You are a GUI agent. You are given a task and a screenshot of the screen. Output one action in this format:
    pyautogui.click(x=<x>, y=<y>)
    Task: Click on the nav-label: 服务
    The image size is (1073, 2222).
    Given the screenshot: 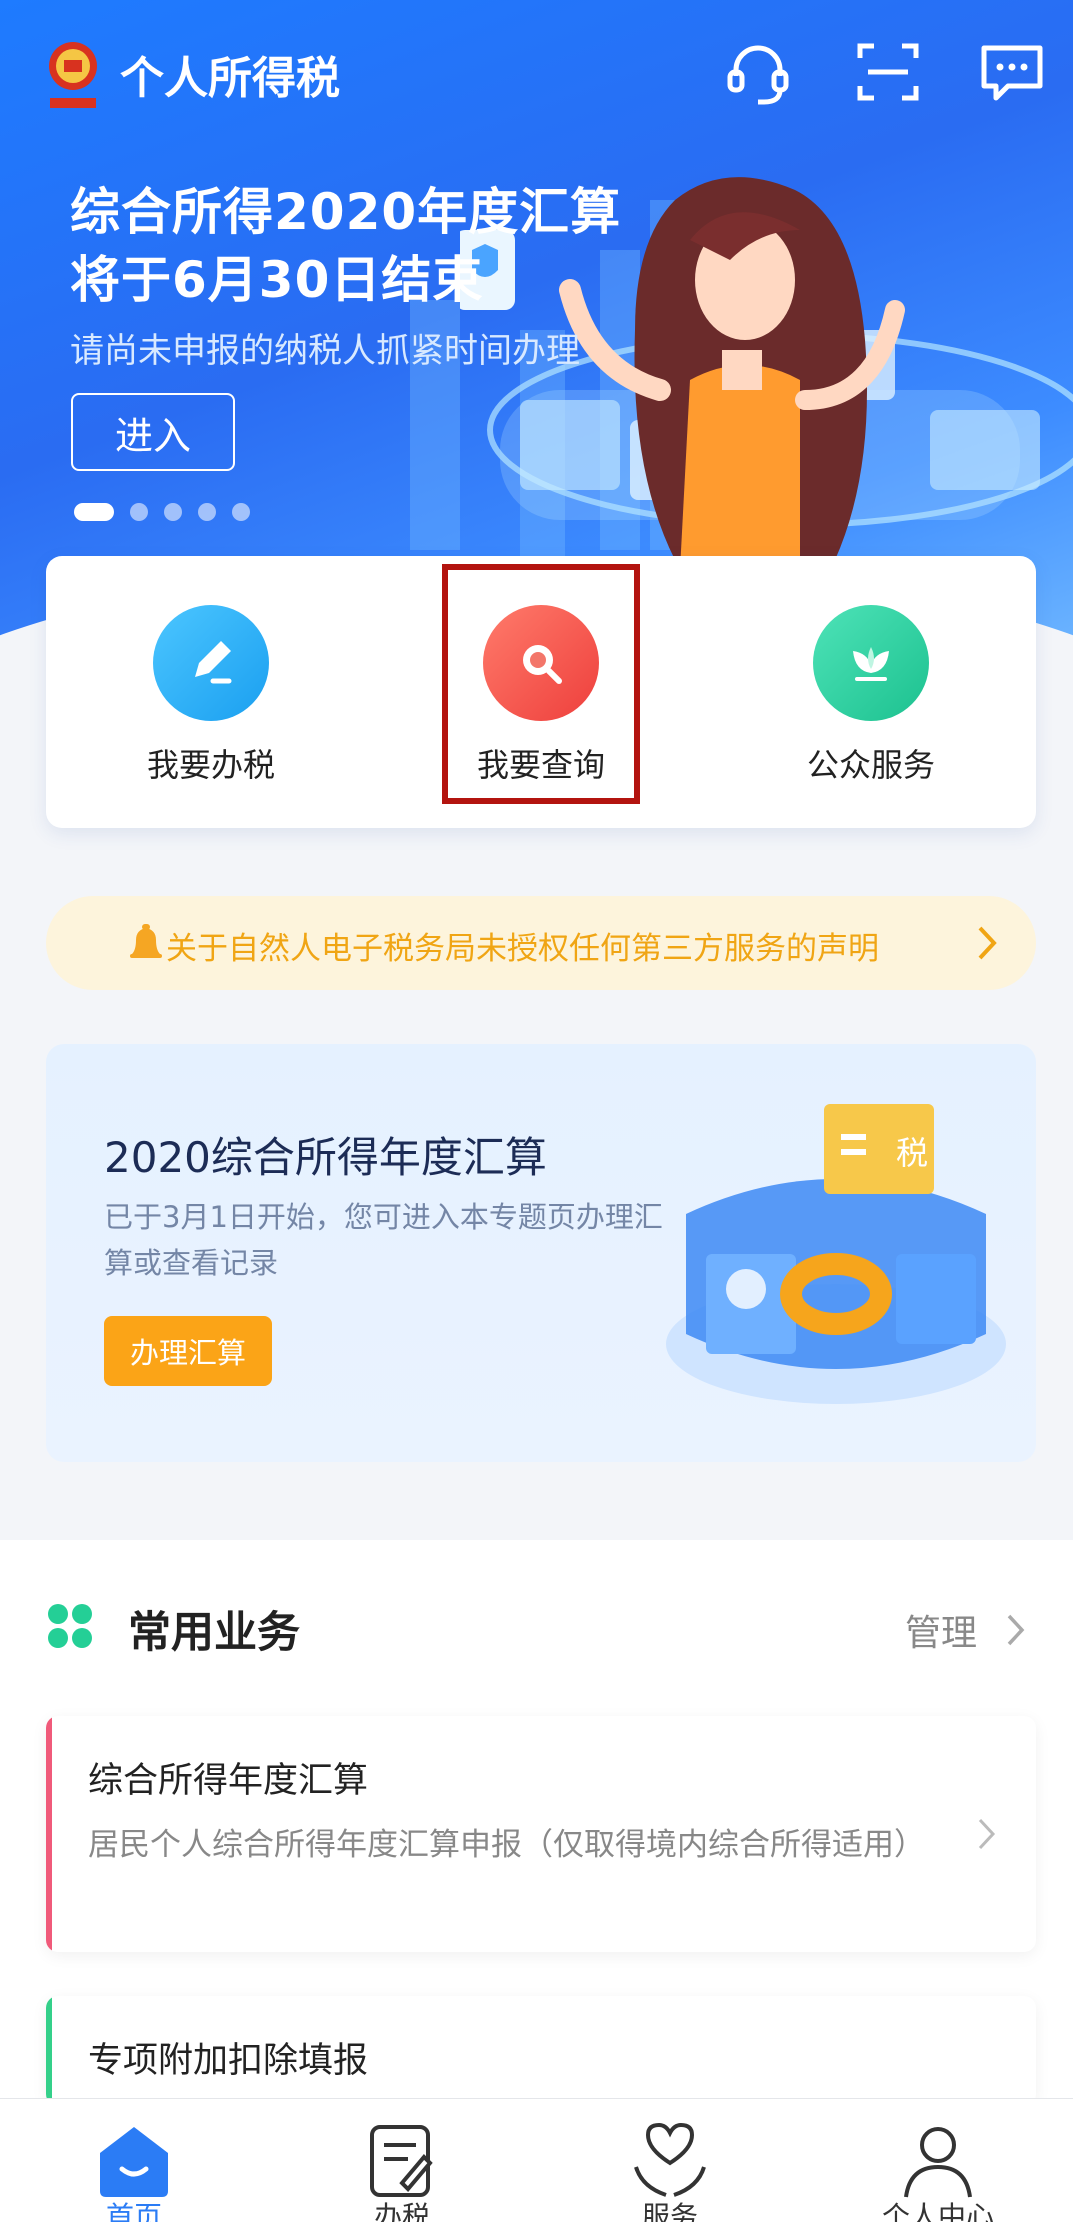 What is the action you would take?
    pyautogui.click(x=669, y=2211)
    